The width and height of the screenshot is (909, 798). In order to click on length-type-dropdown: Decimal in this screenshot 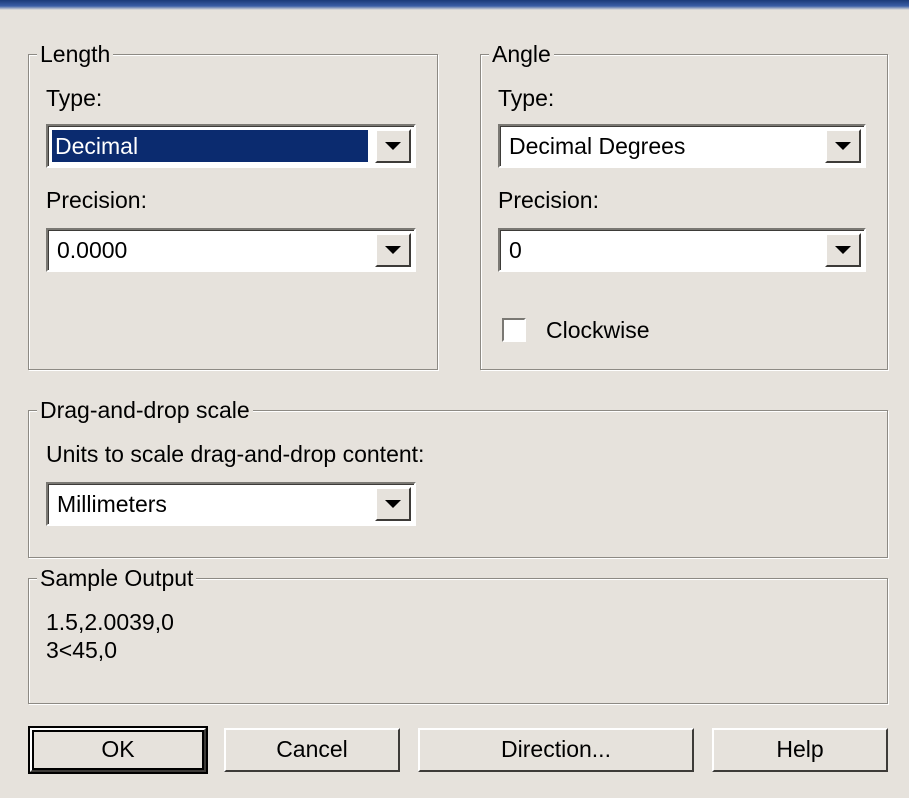, I will do `click(231, 146)`.